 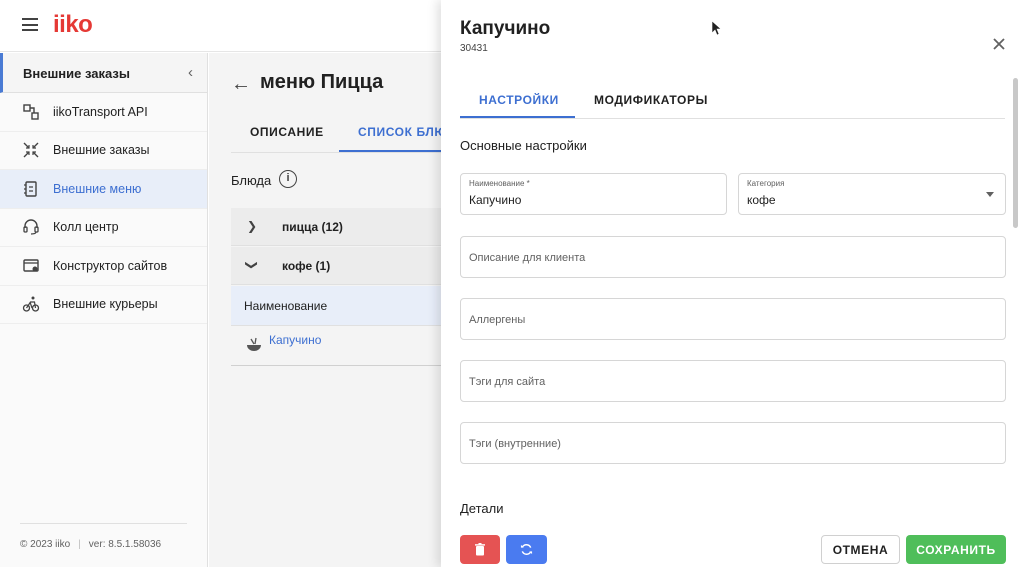 What do you see at coordinates (1015, 153) in the screenshot?
I see `panel-scrollbar` at bounding box center [1015, 153].